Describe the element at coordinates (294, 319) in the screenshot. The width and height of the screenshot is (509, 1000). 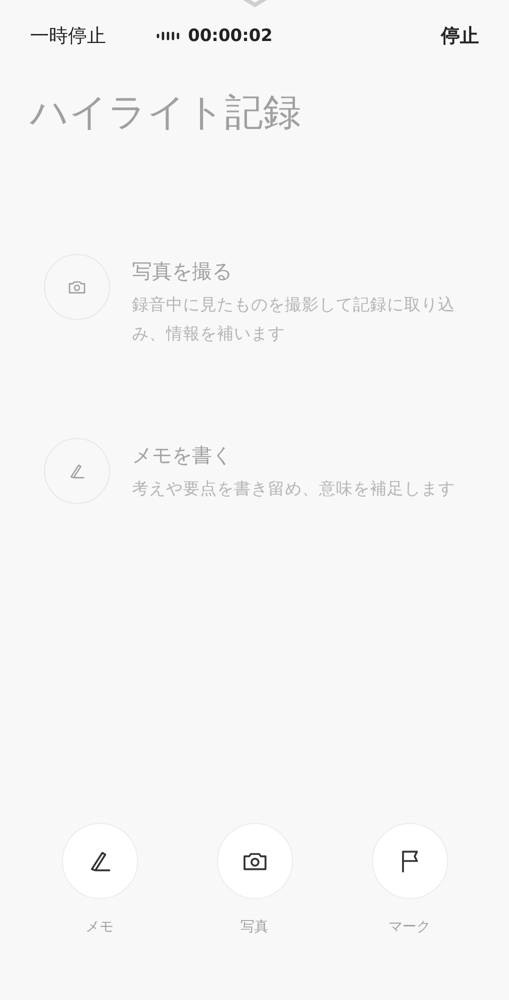
I see `hint-description: 録音中に見たものを撮影して記録に取り込み、情報を補います` at that location.